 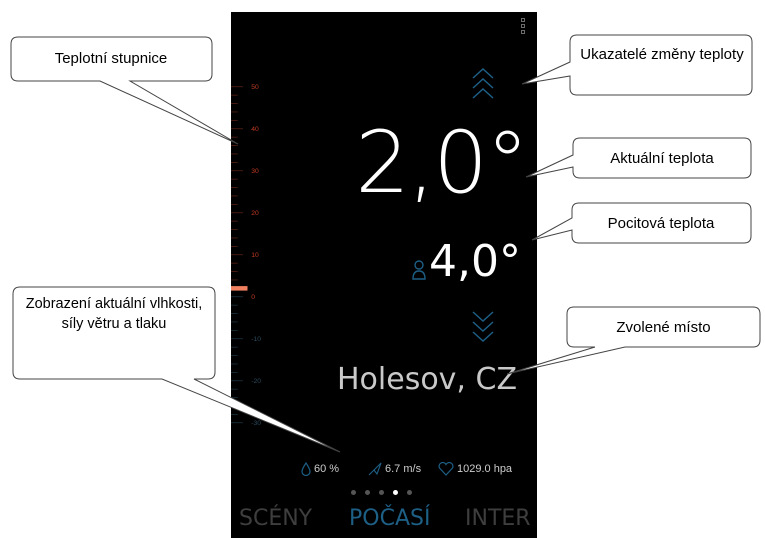 What do you see at coordinates (327, 469) in the screenshot?
I see `humidity-value: 60 %` at bounding box center [327, 469].